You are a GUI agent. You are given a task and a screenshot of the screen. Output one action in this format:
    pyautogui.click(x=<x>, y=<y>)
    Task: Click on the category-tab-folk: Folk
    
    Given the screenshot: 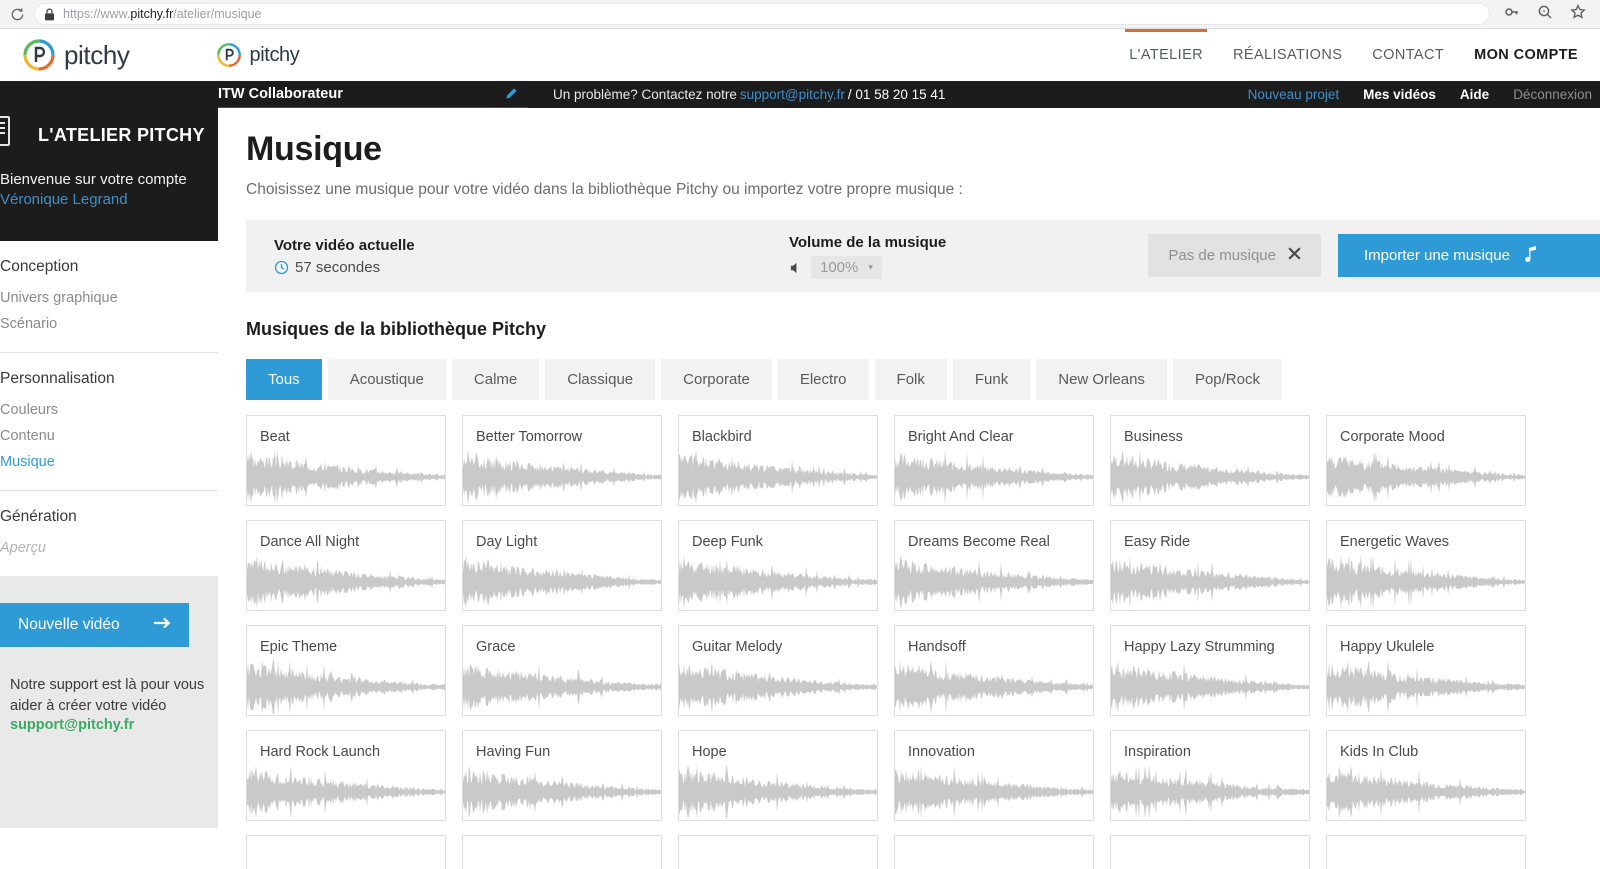 What is the action you would take?
    pyautogui.click(x=910, y=379)
    